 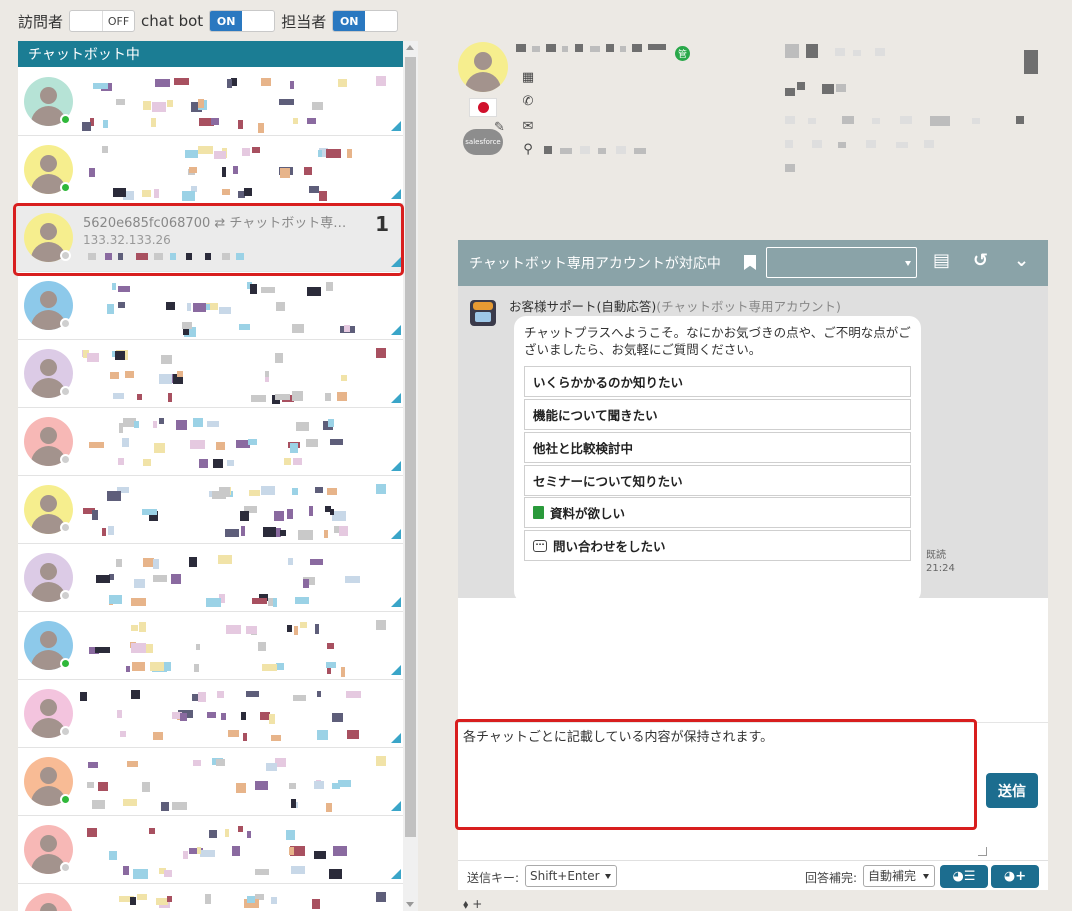 I want to click on send-key-select: Shift+Enter, so click(x=571, y=876).